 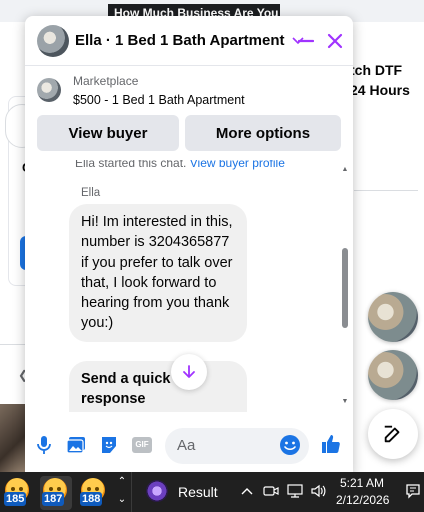 I want to click on background-left-photo, so click(x=13, y=438).